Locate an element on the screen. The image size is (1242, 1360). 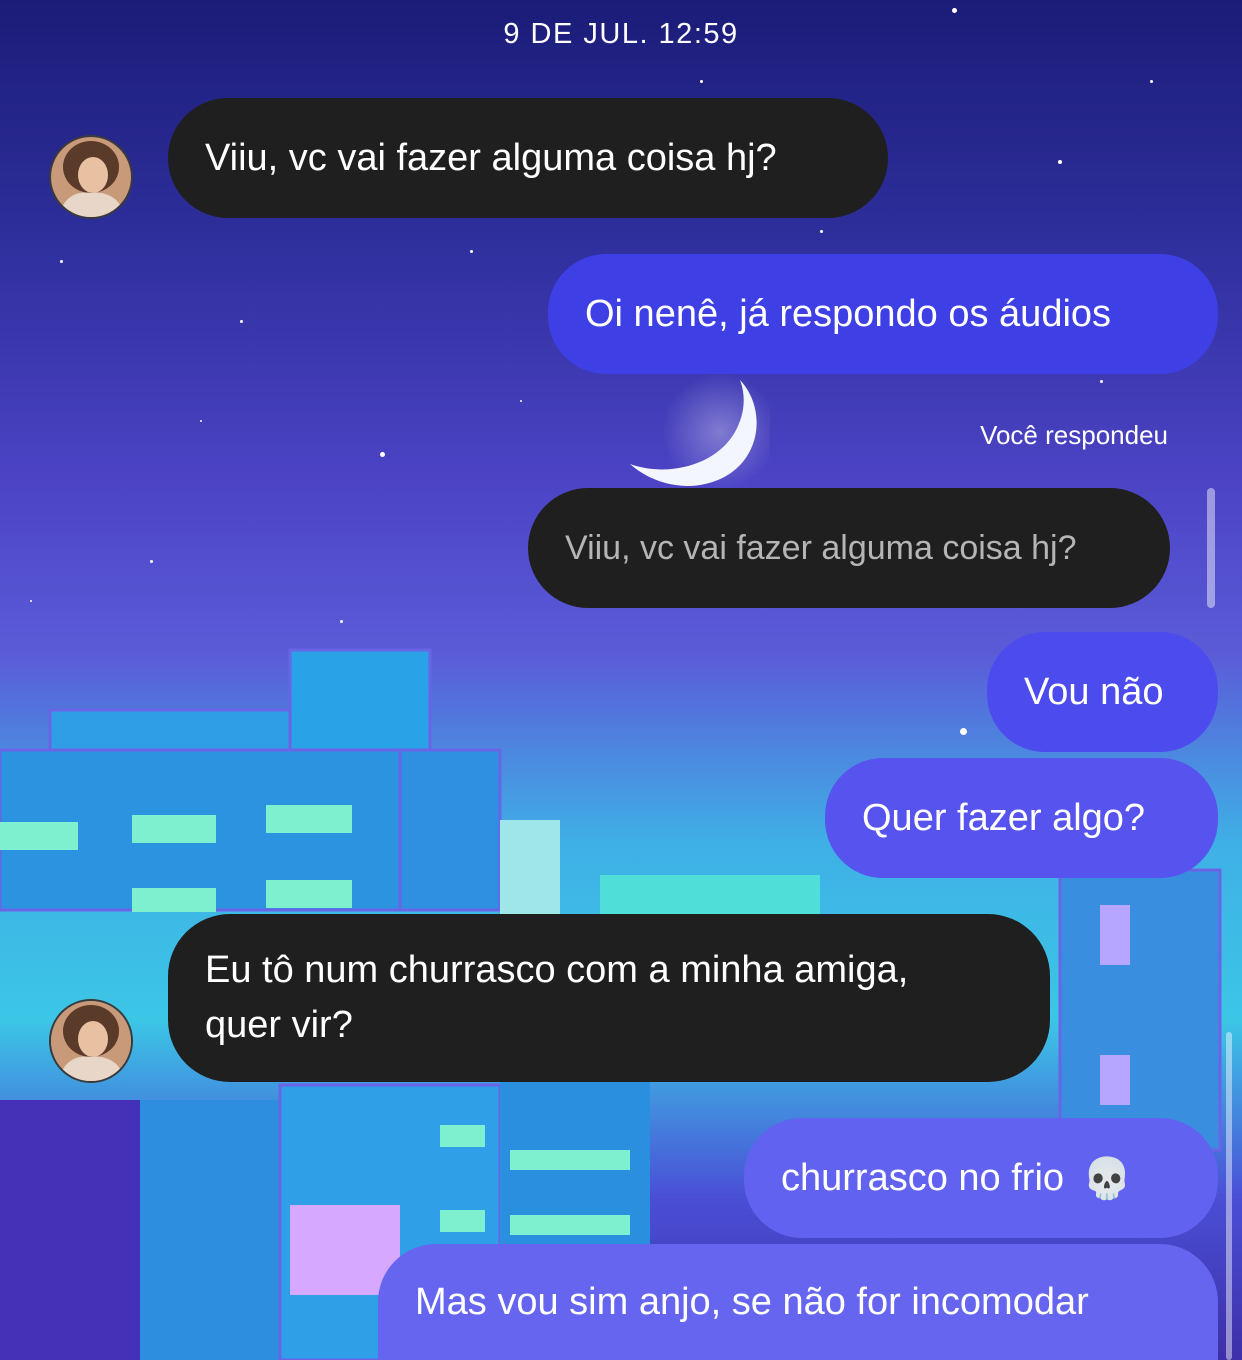
message-outgoing: Vou não is located at coordinates (1102, 692).